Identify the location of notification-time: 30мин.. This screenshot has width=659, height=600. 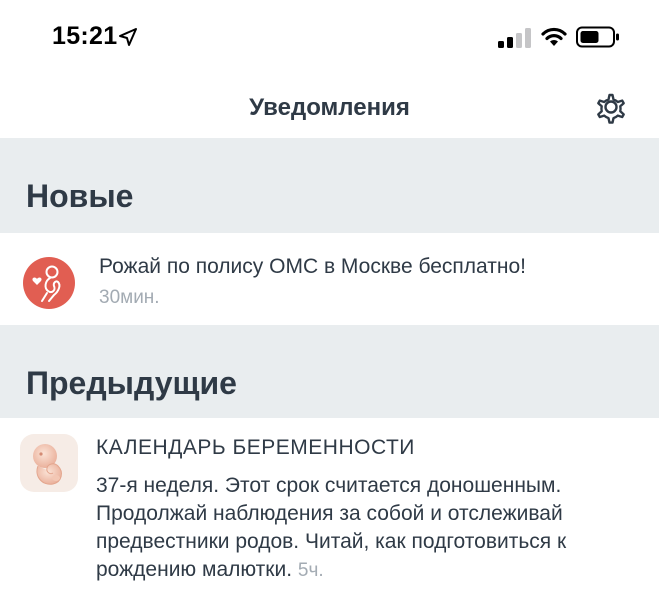
(129, 297).